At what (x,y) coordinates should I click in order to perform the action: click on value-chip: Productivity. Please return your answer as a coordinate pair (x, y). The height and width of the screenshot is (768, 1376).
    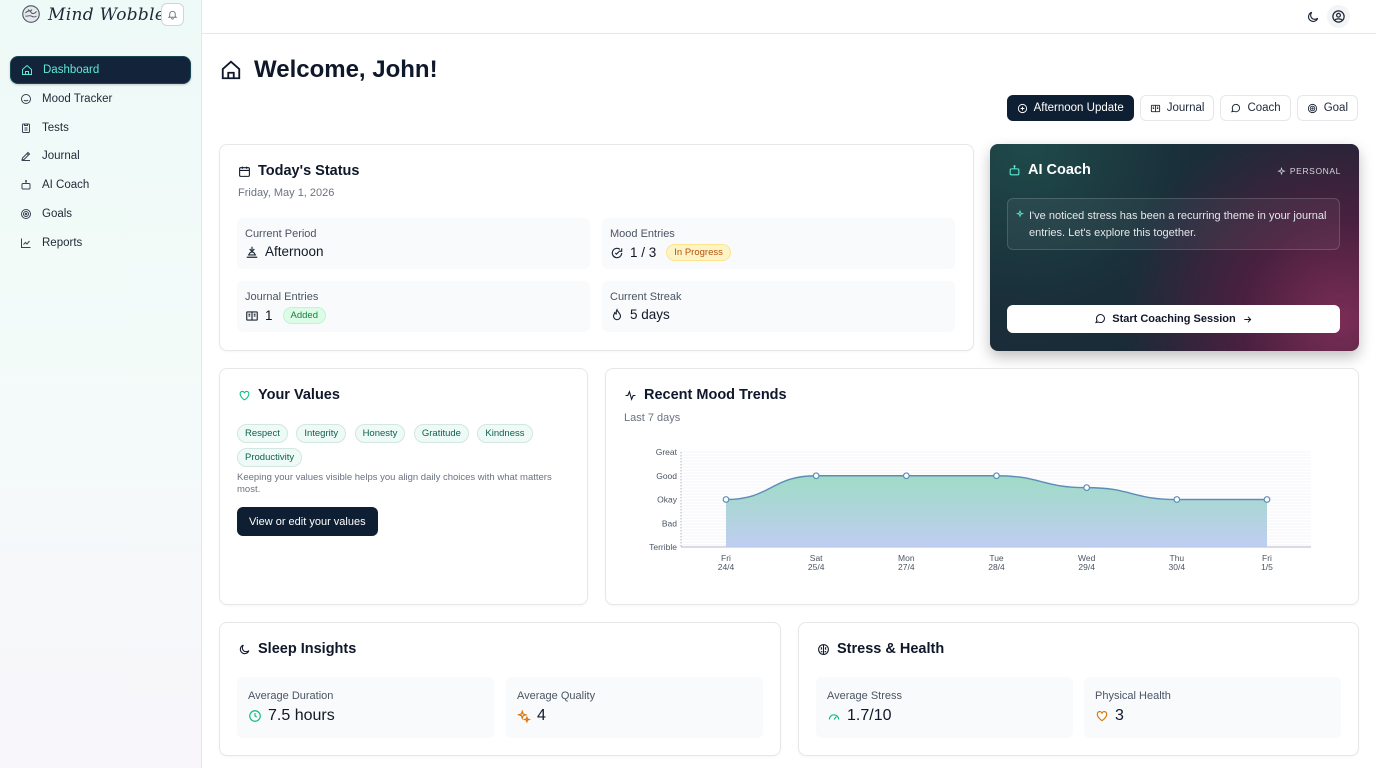
    Looking at the image, I should click on (270, 457).